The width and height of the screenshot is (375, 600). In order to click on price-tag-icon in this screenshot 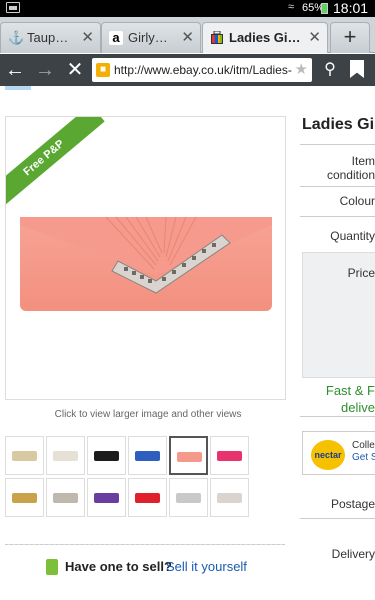, I will do `click(52, 567)`.